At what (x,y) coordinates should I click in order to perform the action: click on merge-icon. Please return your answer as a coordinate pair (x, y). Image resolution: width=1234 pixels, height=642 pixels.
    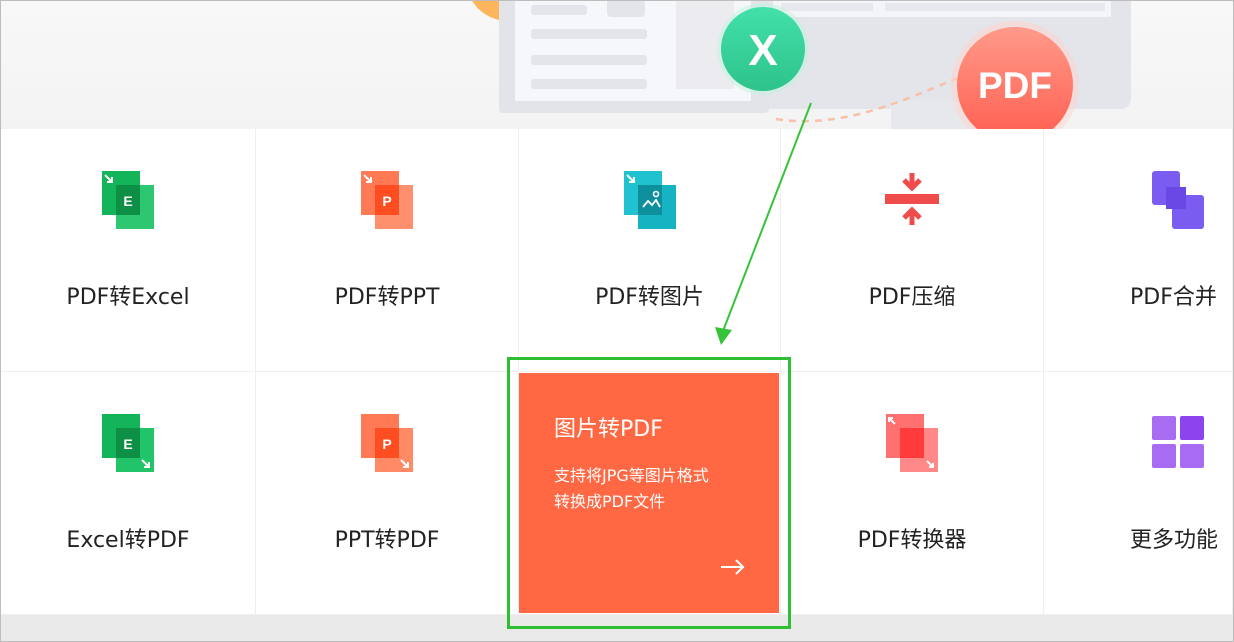
    Looking at the image, I should click on (1178, 200).